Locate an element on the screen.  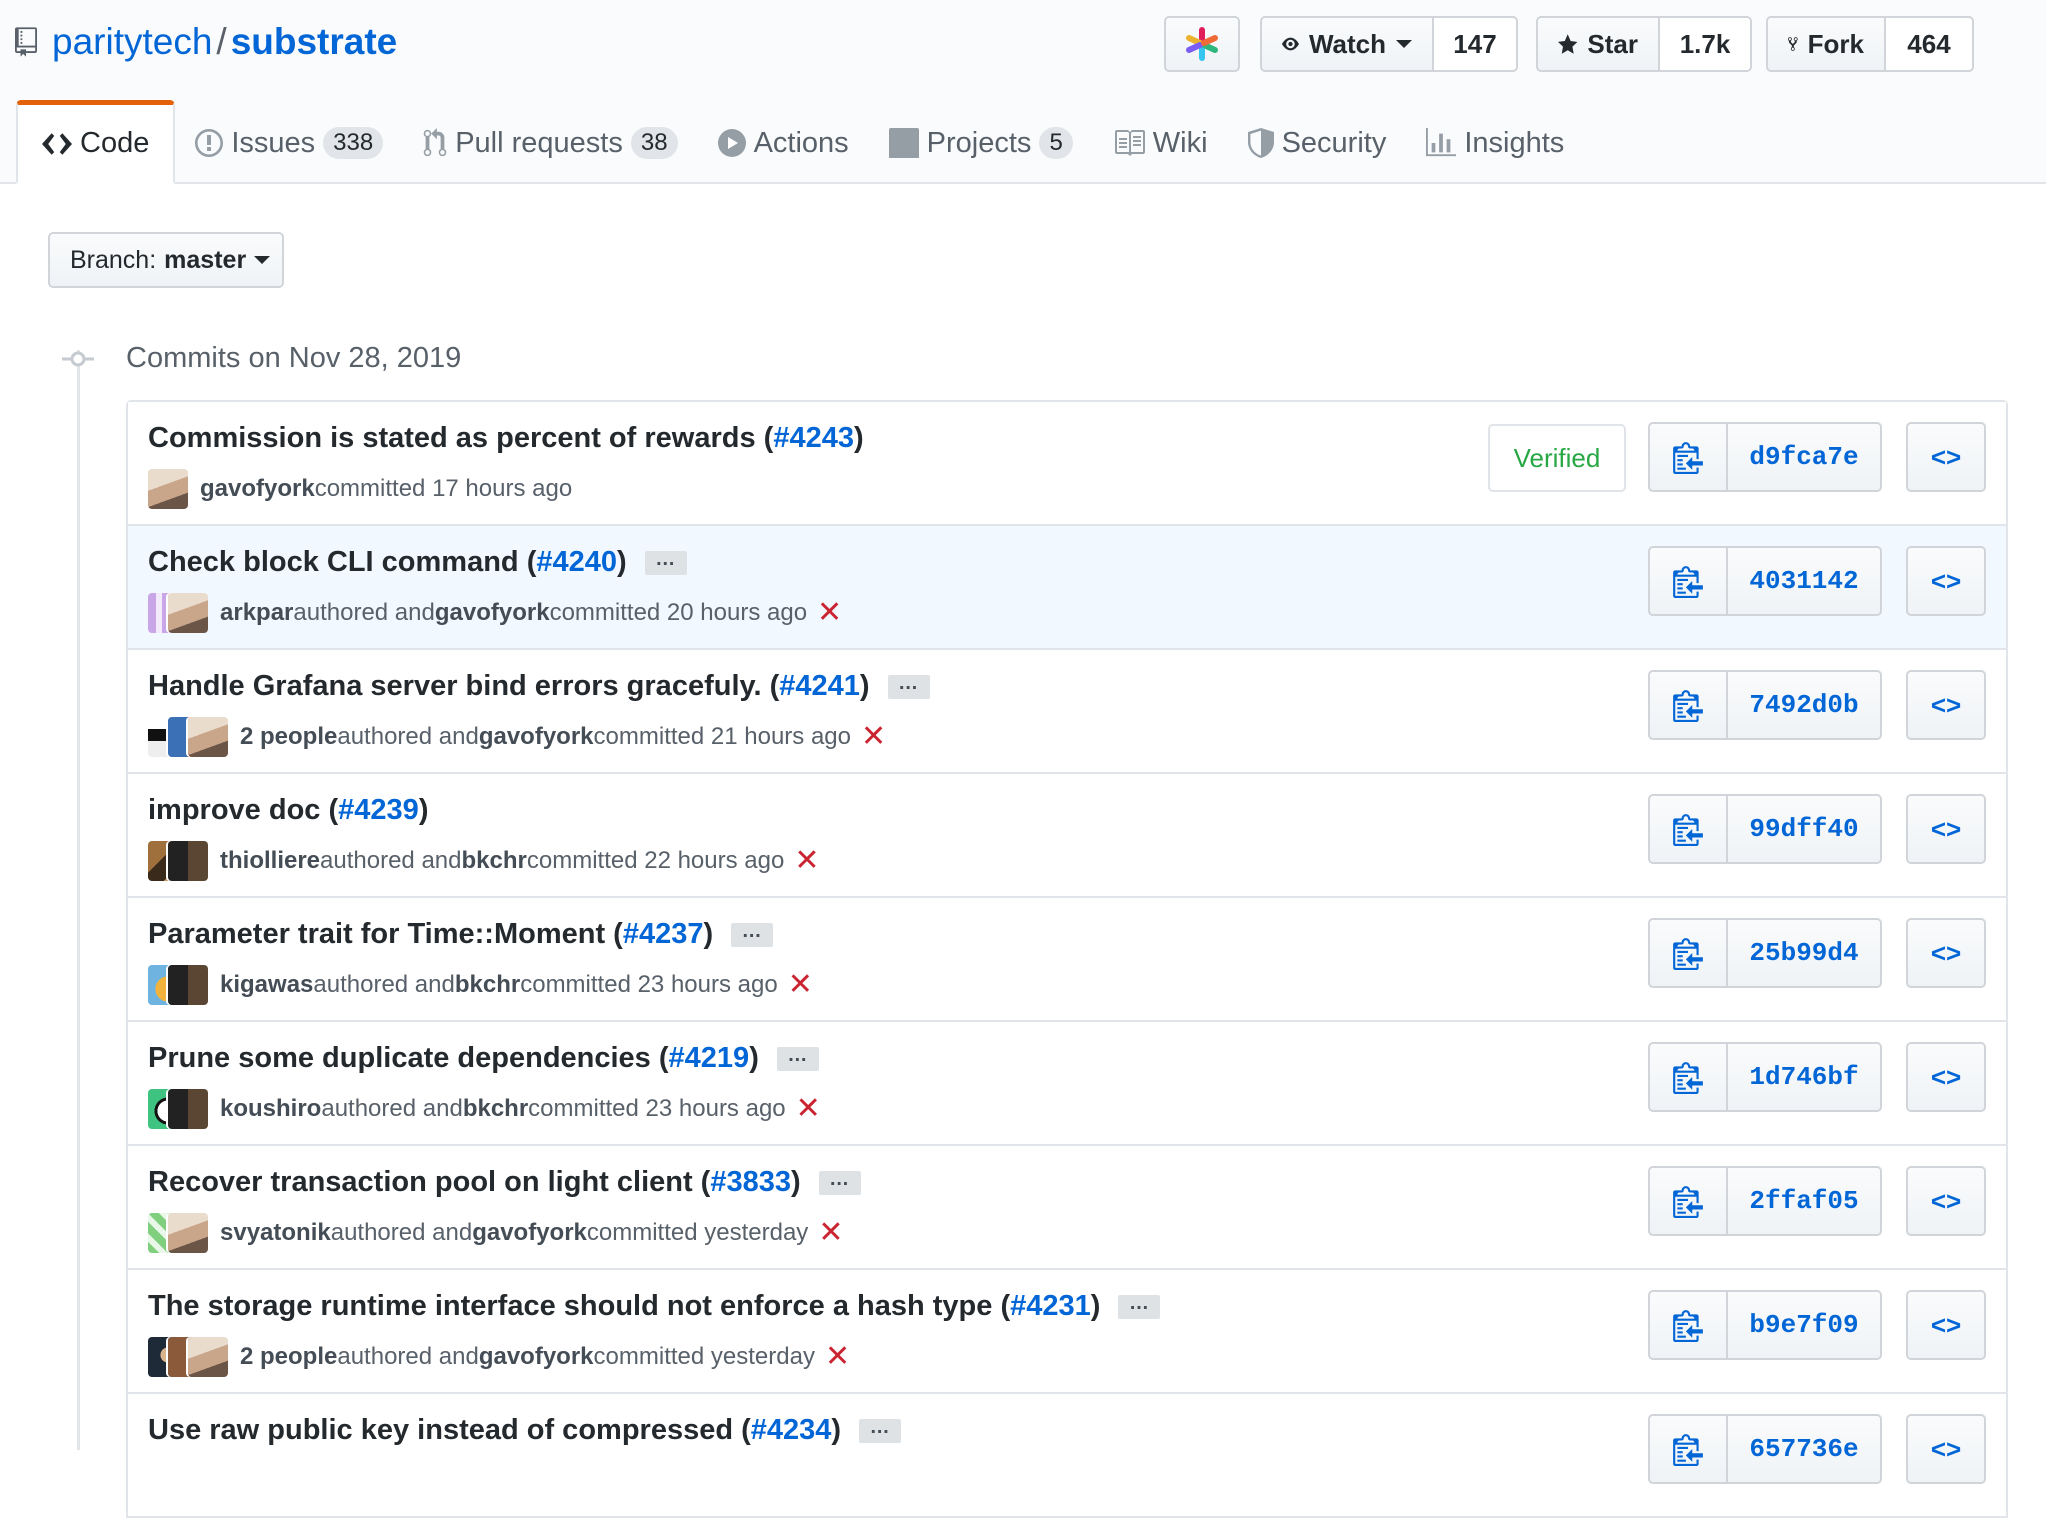
repo-owner-link: paritytech is located at coordinates (132, 41).